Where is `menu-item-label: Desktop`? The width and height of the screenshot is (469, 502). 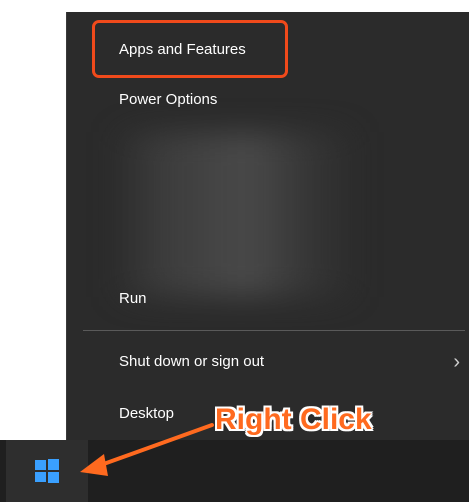 menu-item-label: Desktop is located at coordinates (147, 413).